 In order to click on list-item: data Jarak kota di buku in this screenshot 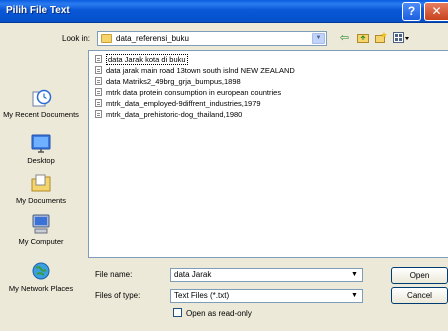, I will do `click(141, 59)`.